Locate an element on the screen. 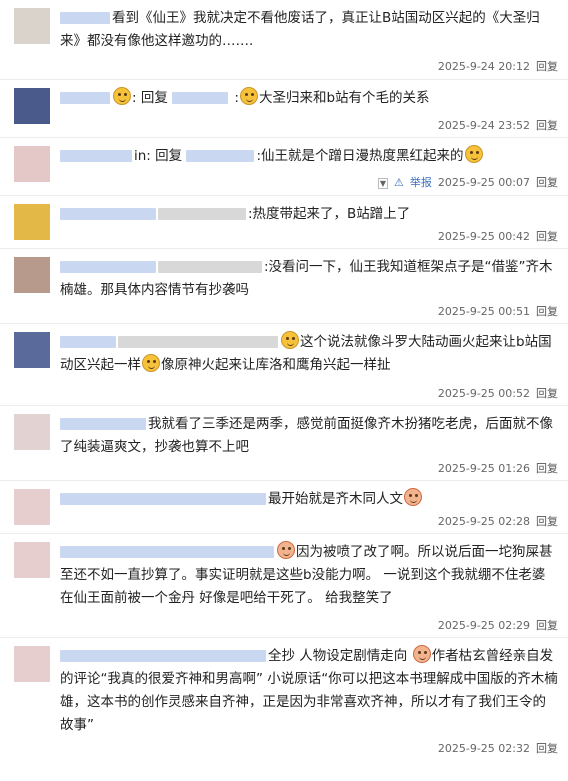 This screenshot has height=781, width=568. comment-text: in: 回复 :仙王就是个蹭日漫热度黑红起来的 is located at coordinates (309, 156).